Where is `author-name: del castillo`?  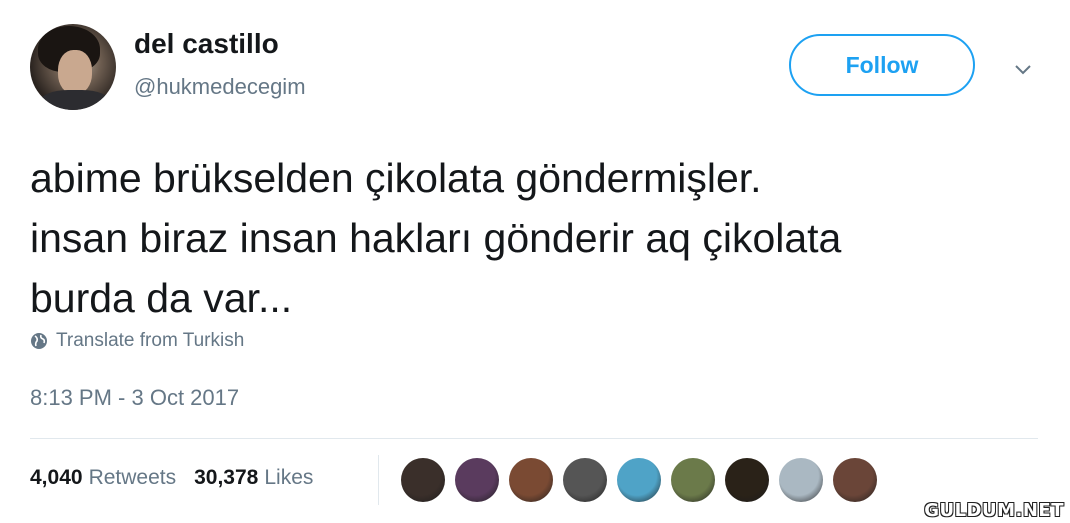
author-name: del castillo is located at coordinates (206, 44).